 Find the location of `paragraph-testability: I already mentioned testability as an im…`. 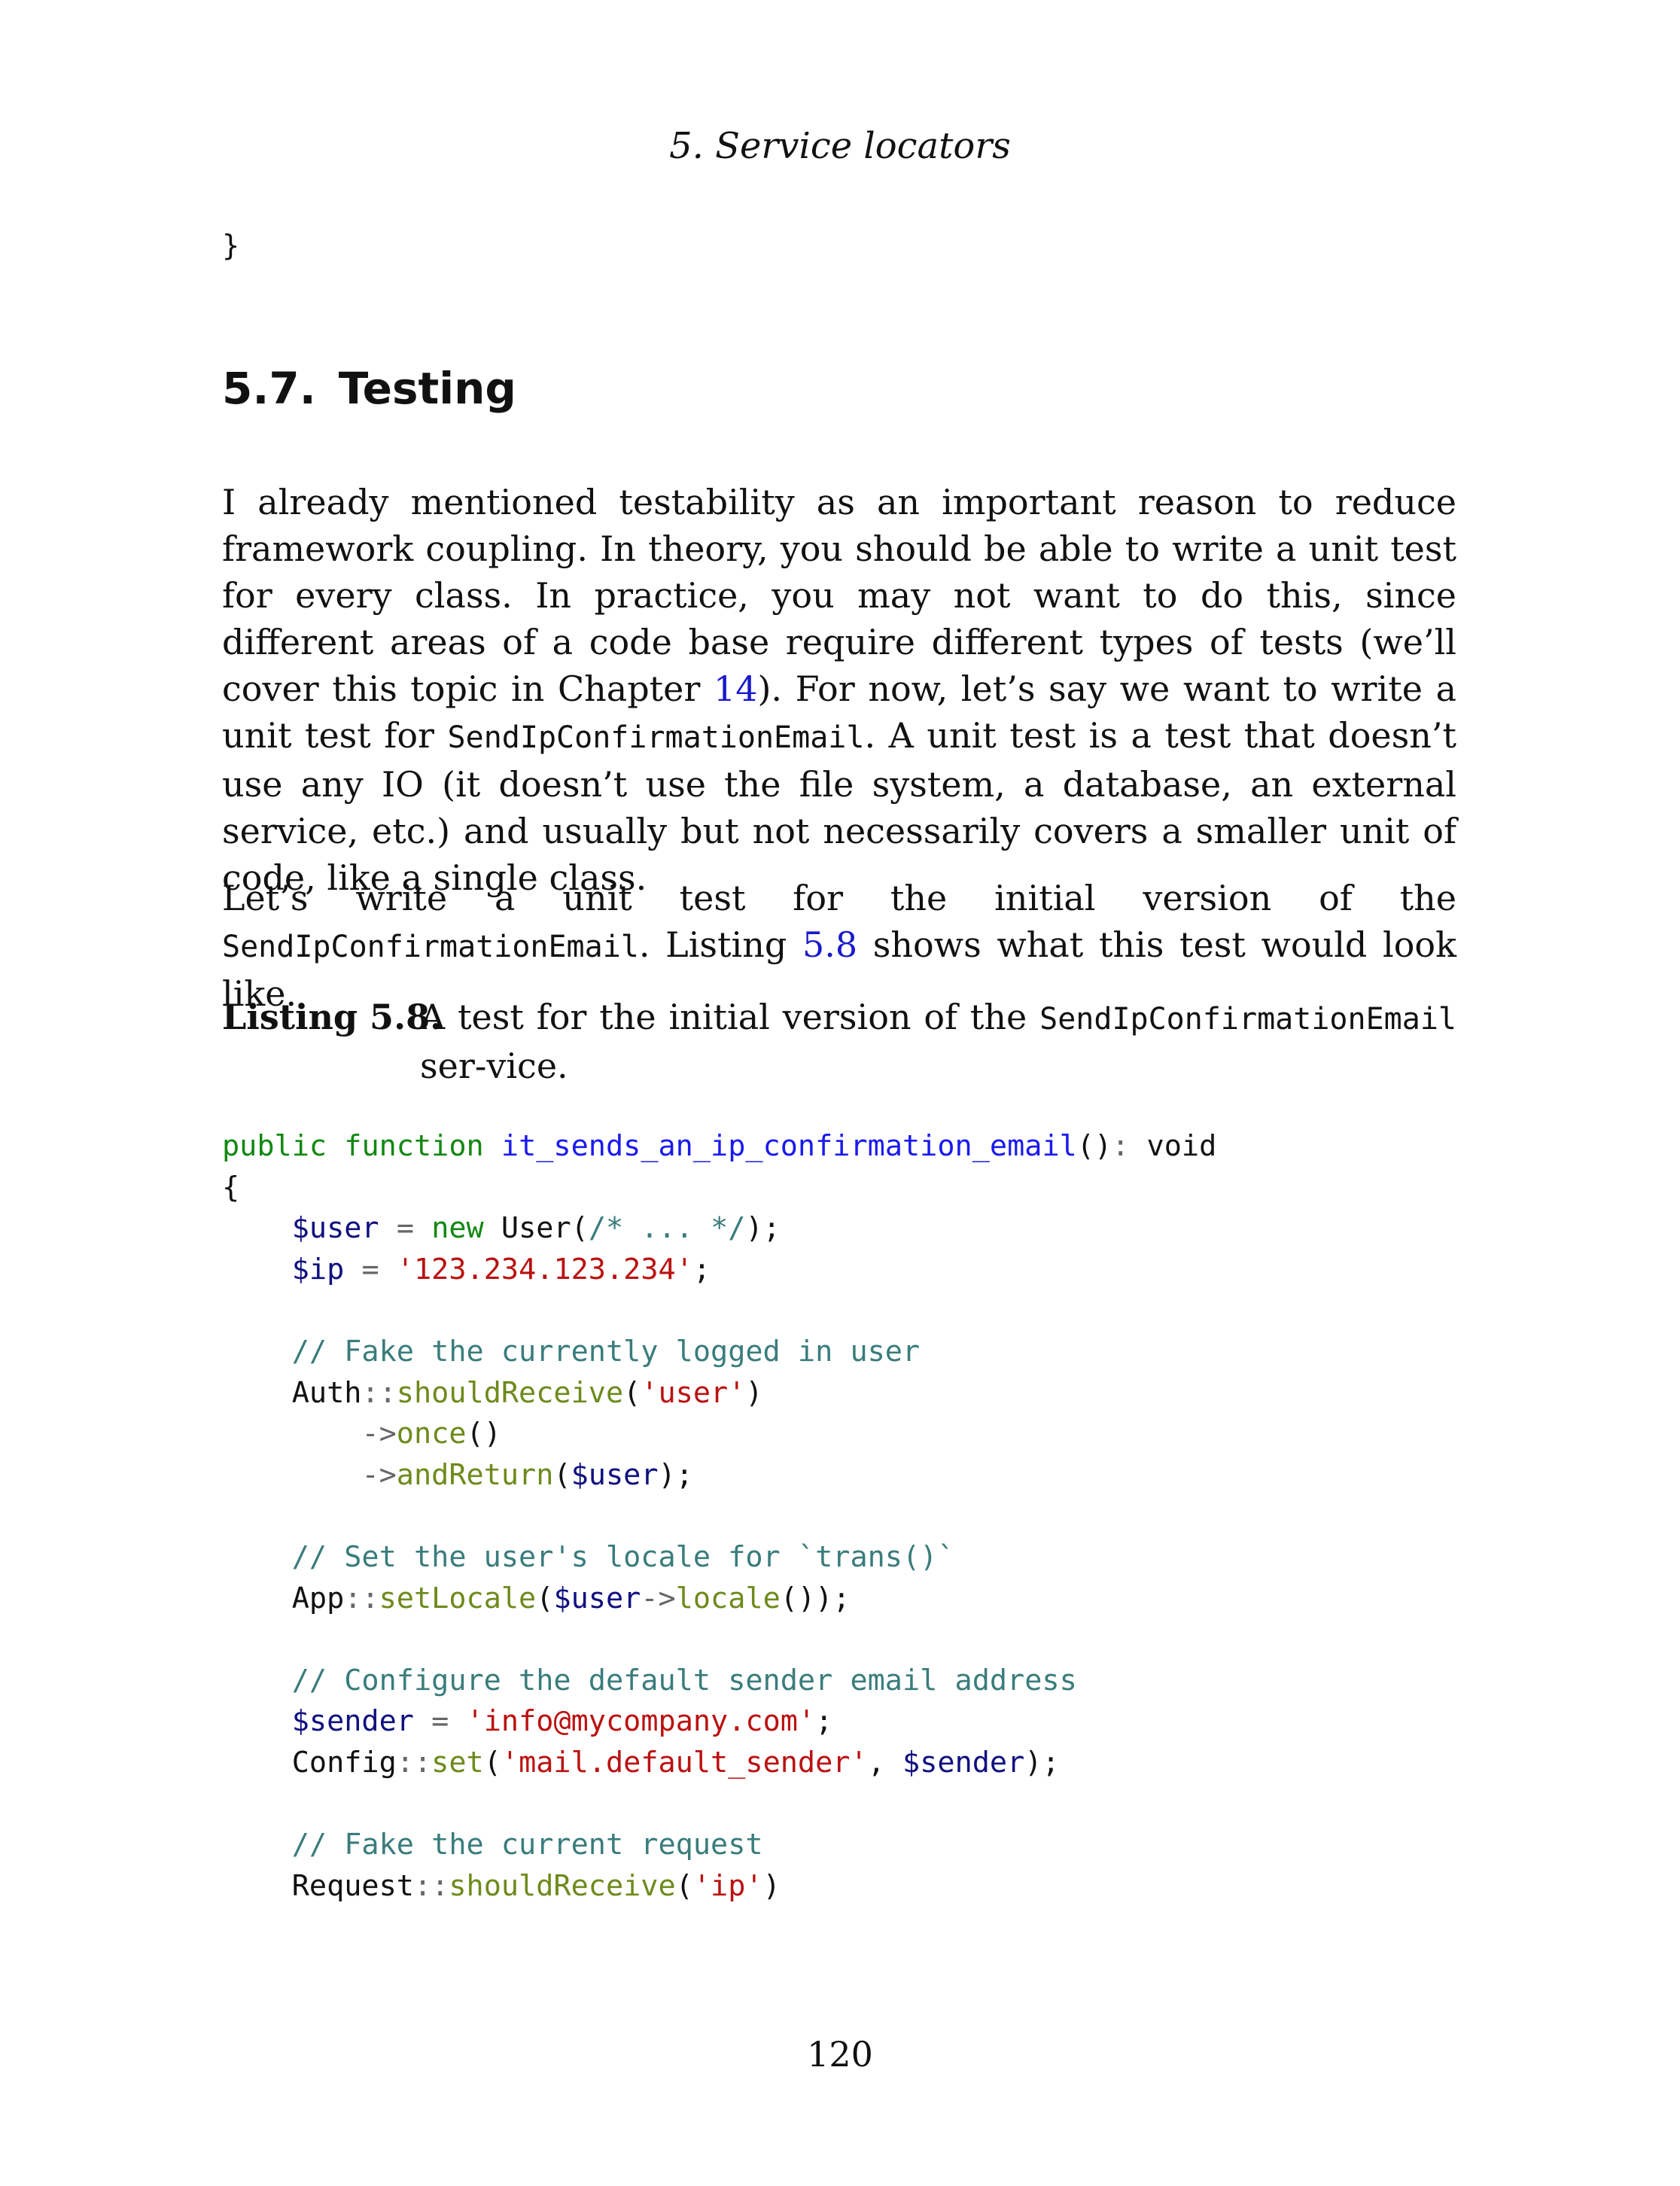

paragraph-testability: I already mentioned testability as an im… is located at coordinates (839, 690).